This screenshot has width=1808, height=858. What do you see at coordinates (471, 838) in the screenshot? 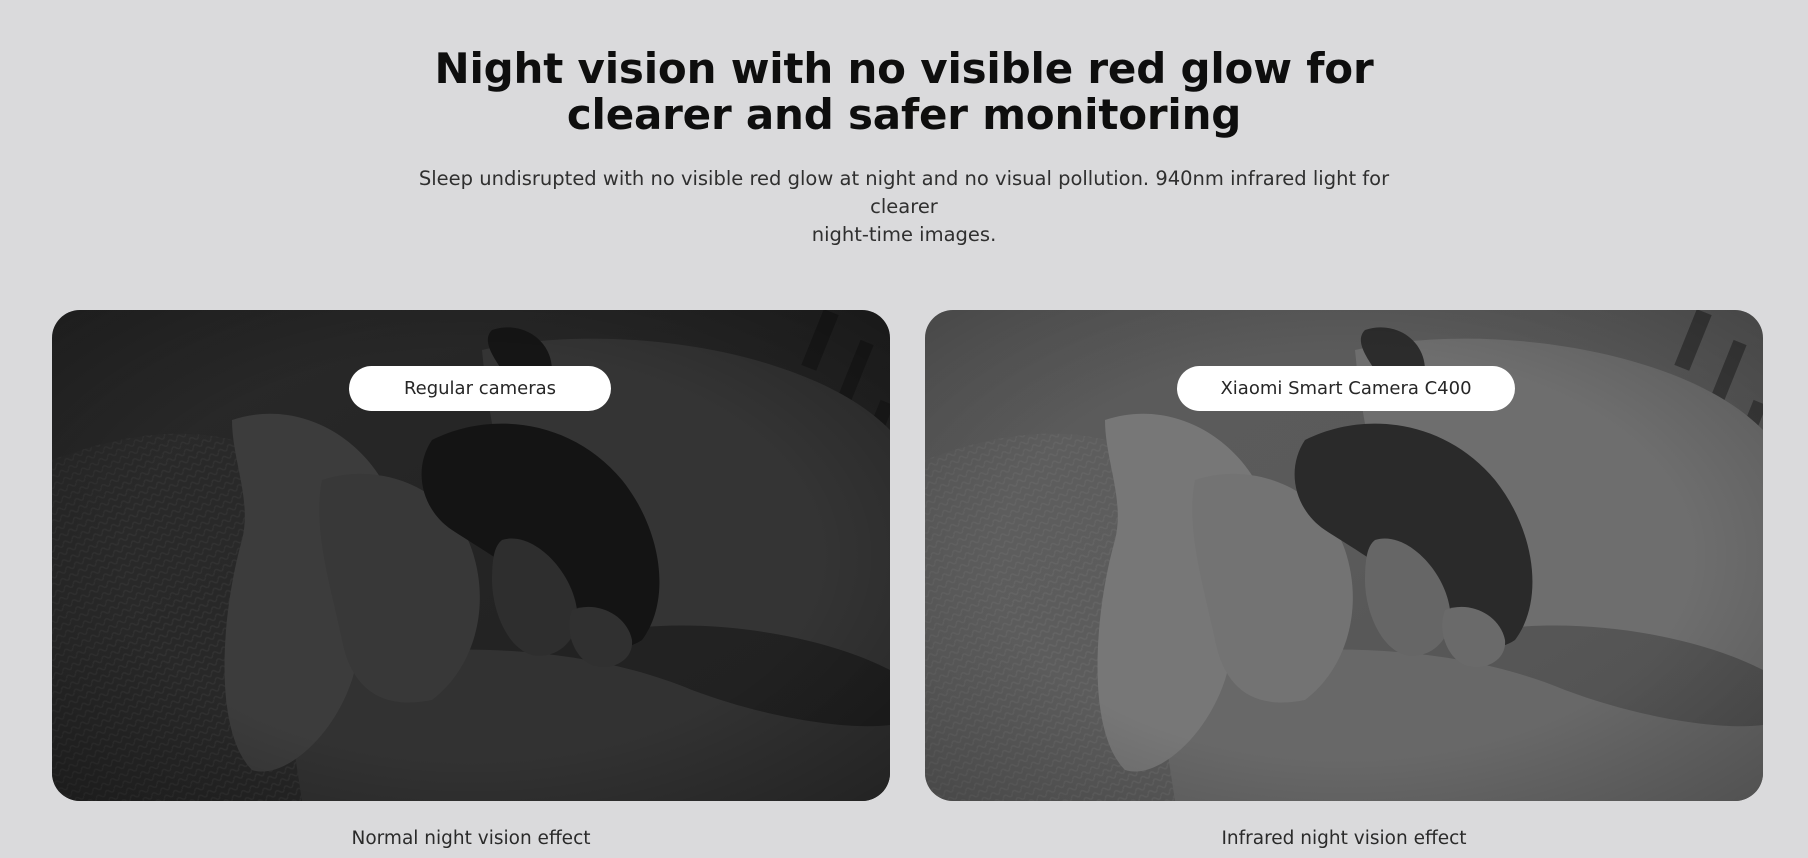
I see `normal-night-vision-caption: Normal night vision effect` at bounding box center [471, 838].